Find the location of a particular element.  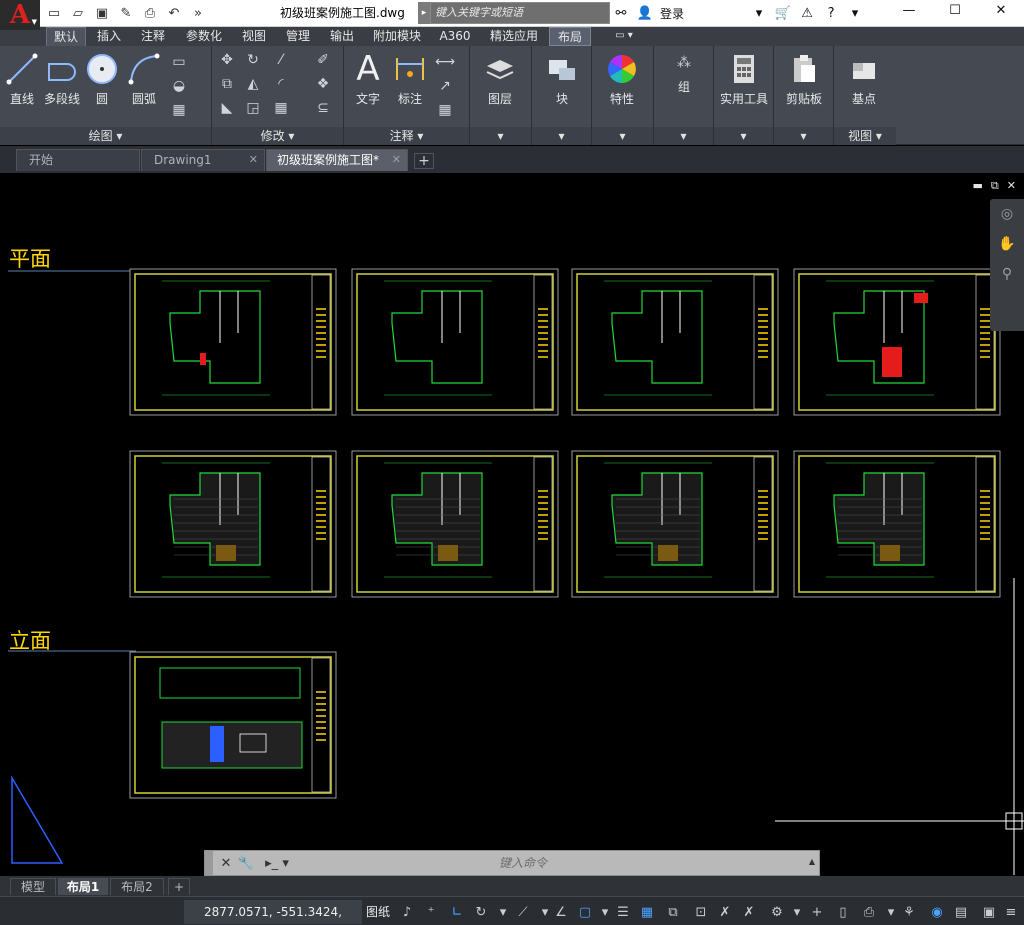

text-tool-button: A 文字 is located at coordinates (368, 78).